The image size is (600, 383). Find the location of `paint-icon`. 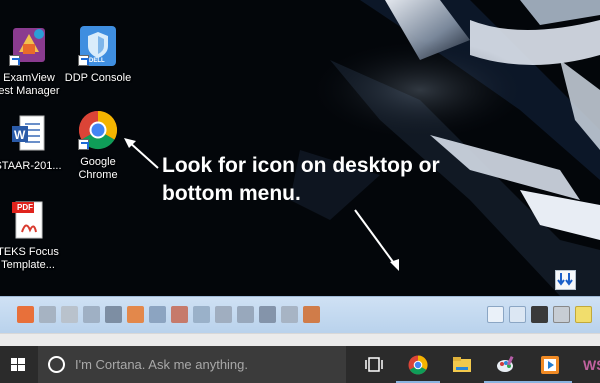

paint-icon is located at coordinates (505, 363).